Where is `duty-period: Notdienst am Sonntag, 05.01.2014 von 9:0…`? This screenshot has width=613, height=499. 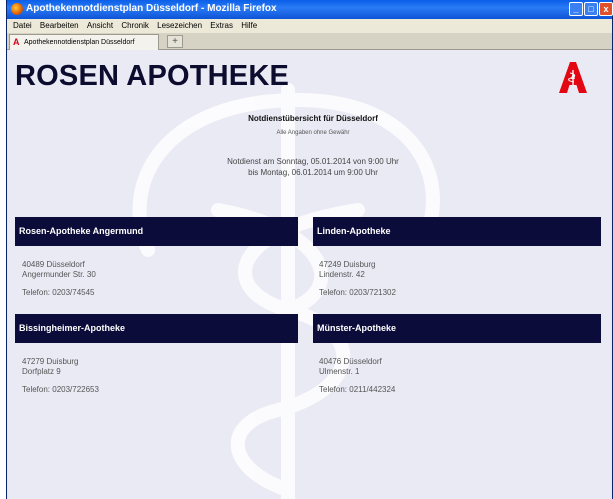
duty-period: Notdienst am Sonntag, 05.01.2014 von 9:0… is located at coordinates (313, 167).